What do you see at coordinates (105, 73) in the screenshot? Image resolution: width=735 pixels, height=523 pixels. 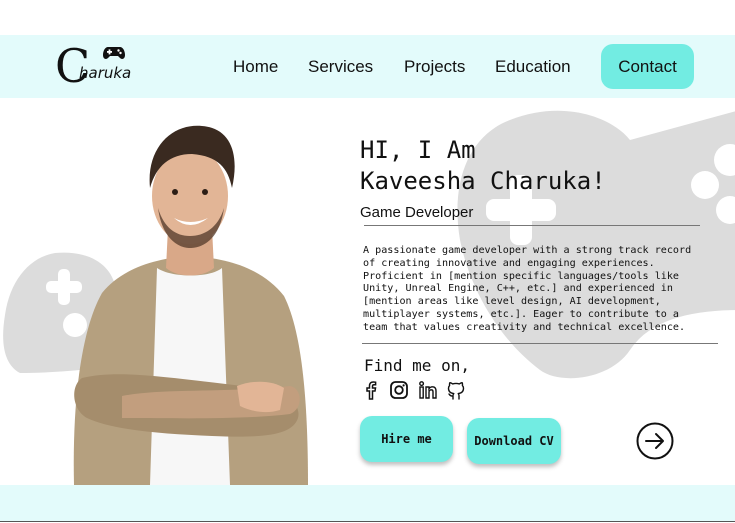 I see `logo-text: haruka` at bounding box center [105, 73].